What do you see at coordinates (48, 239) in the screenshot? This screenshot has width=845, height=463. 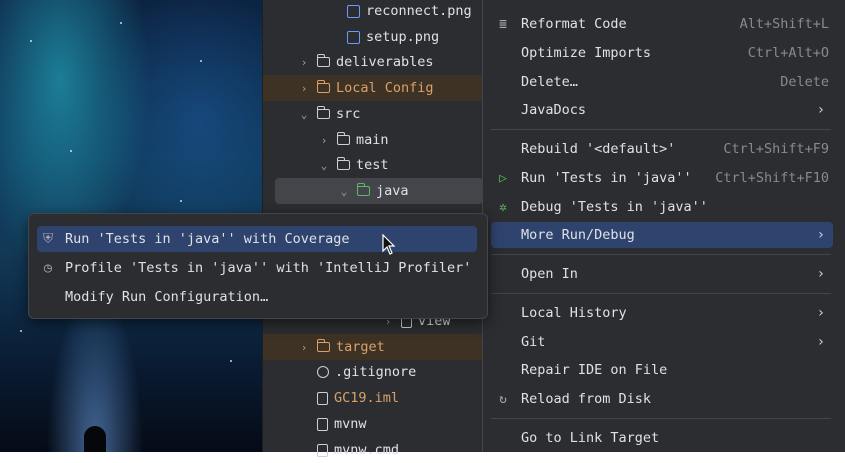 I see `coverage-icon: ⛨` at bounding box center [48, 239].